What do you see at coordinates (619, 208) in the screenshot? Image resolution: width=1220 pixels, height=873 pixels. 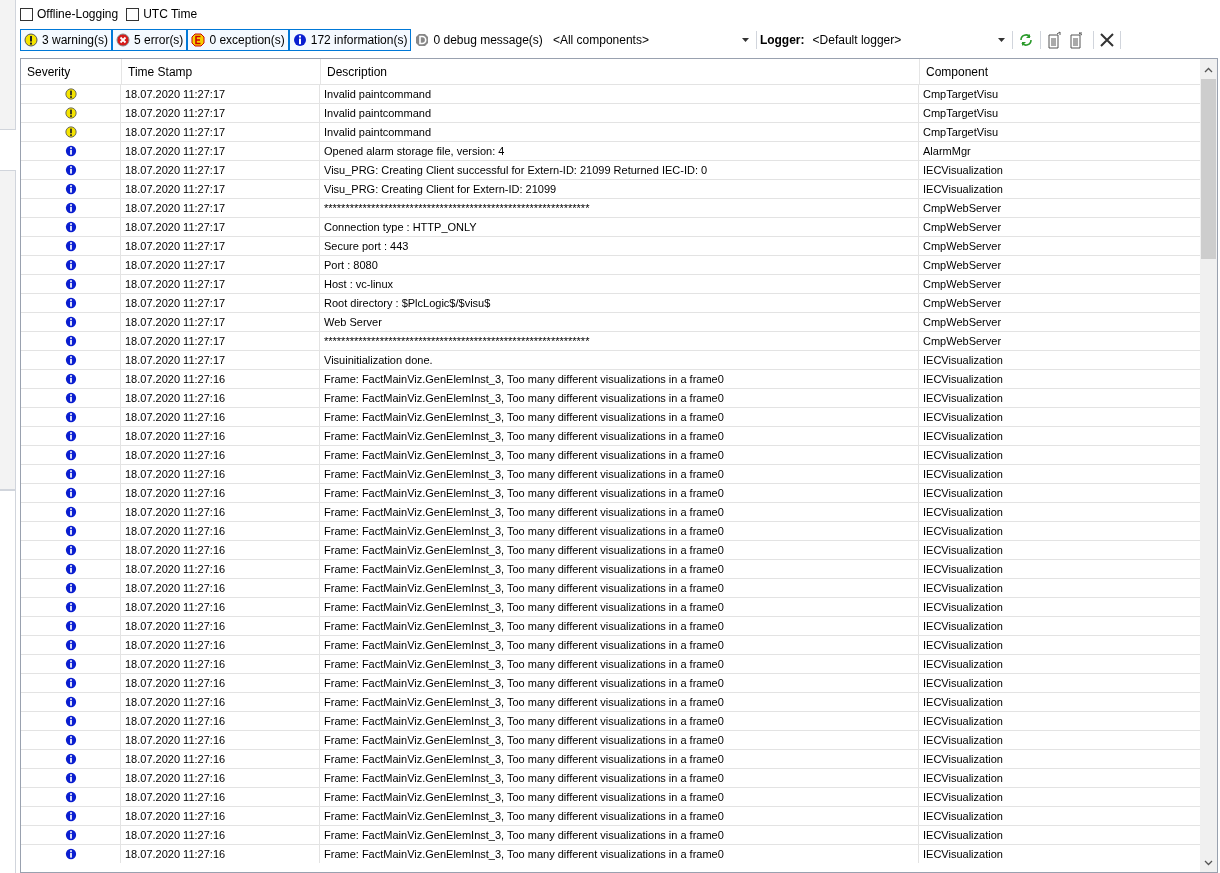 I see `table-cell: **************************************************************` at bounding box center [619, 208].